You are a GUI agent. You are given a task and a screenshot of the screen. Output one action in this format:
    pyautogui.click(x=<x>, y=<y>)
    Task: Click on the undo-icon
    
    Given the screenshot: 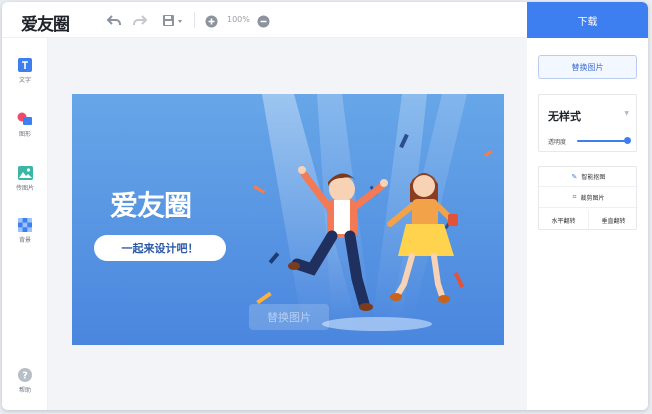 What is the action you would take?
    pyautogui.click(x=114, y=20)
    